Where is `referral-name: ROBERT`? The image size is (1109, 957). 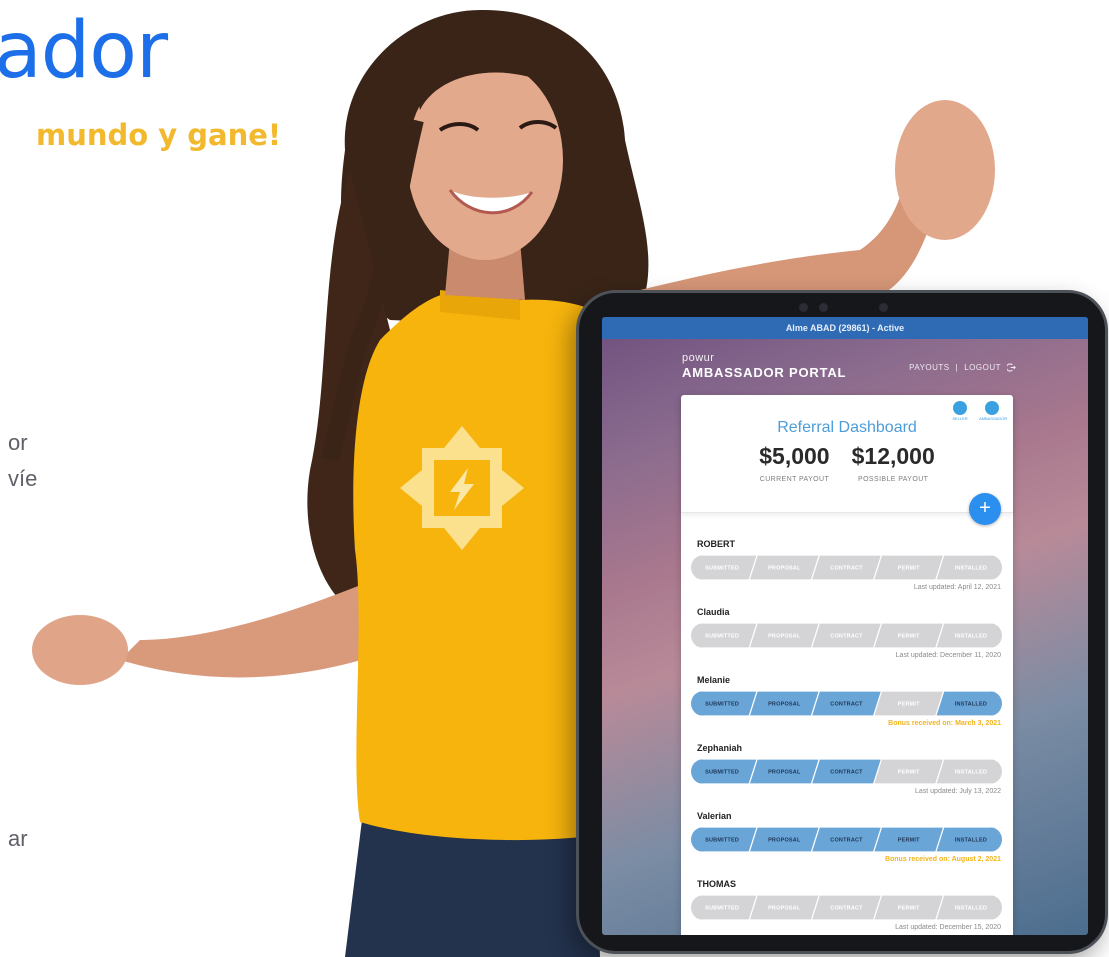 referral-name: ROBERT is located at coordinates (716, 544).